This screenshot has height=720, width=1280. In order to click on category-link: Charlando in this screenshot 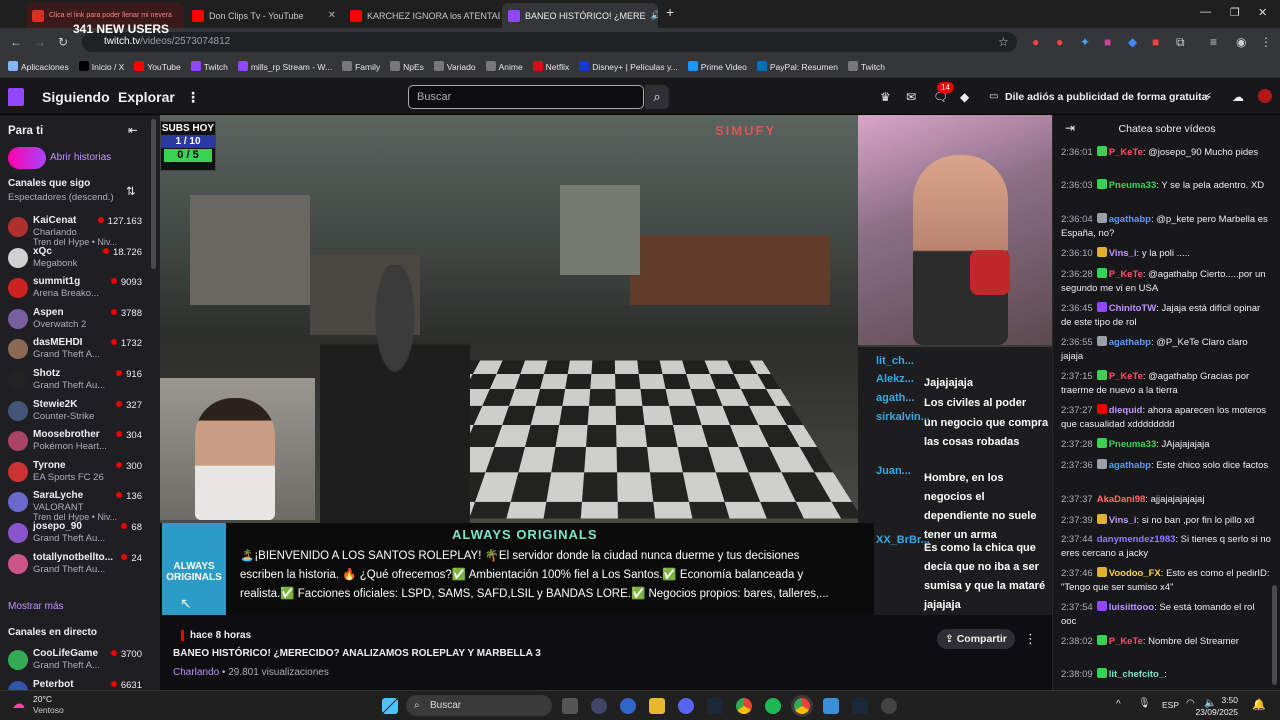, I will do `click(196, 672)`.